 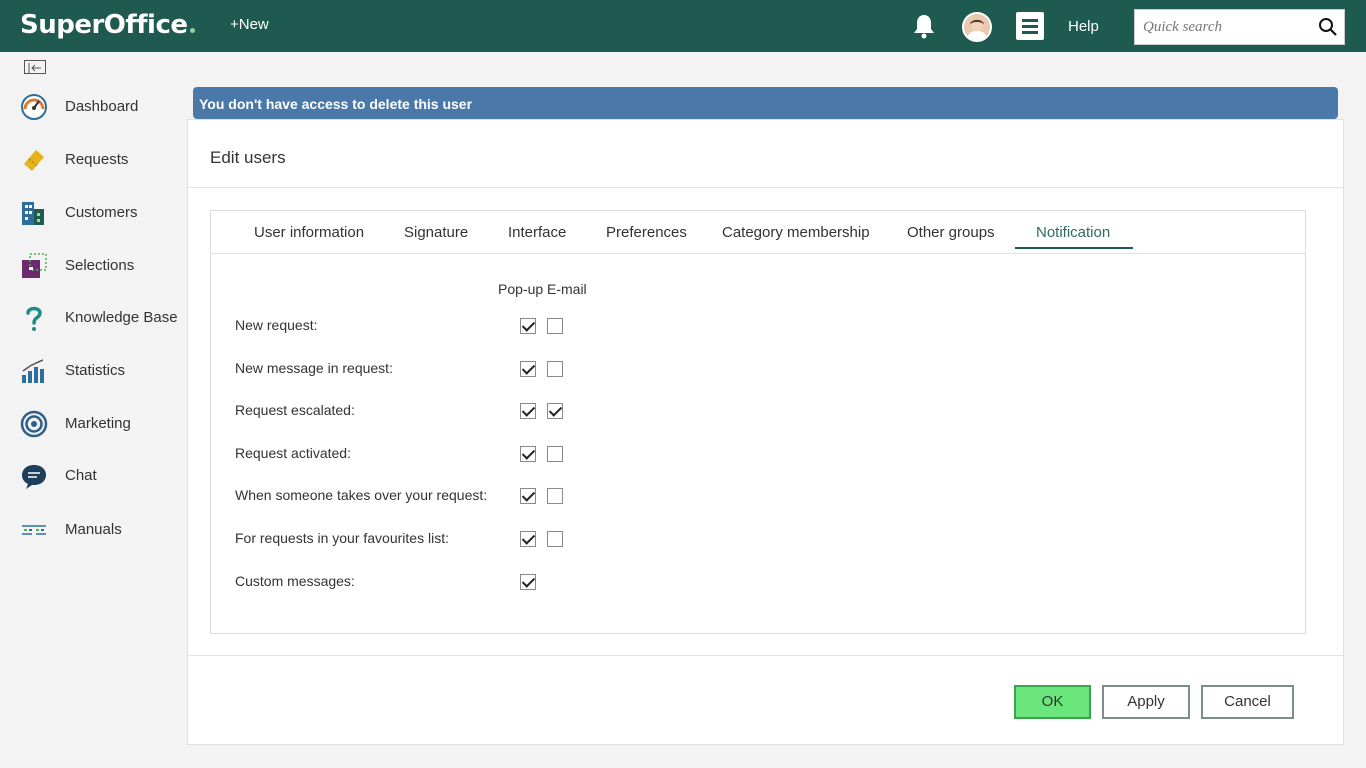 What do you see at coordinates (192, 30) in the screenshot?
I see `logo-dot` at bounding box center [192, 30].